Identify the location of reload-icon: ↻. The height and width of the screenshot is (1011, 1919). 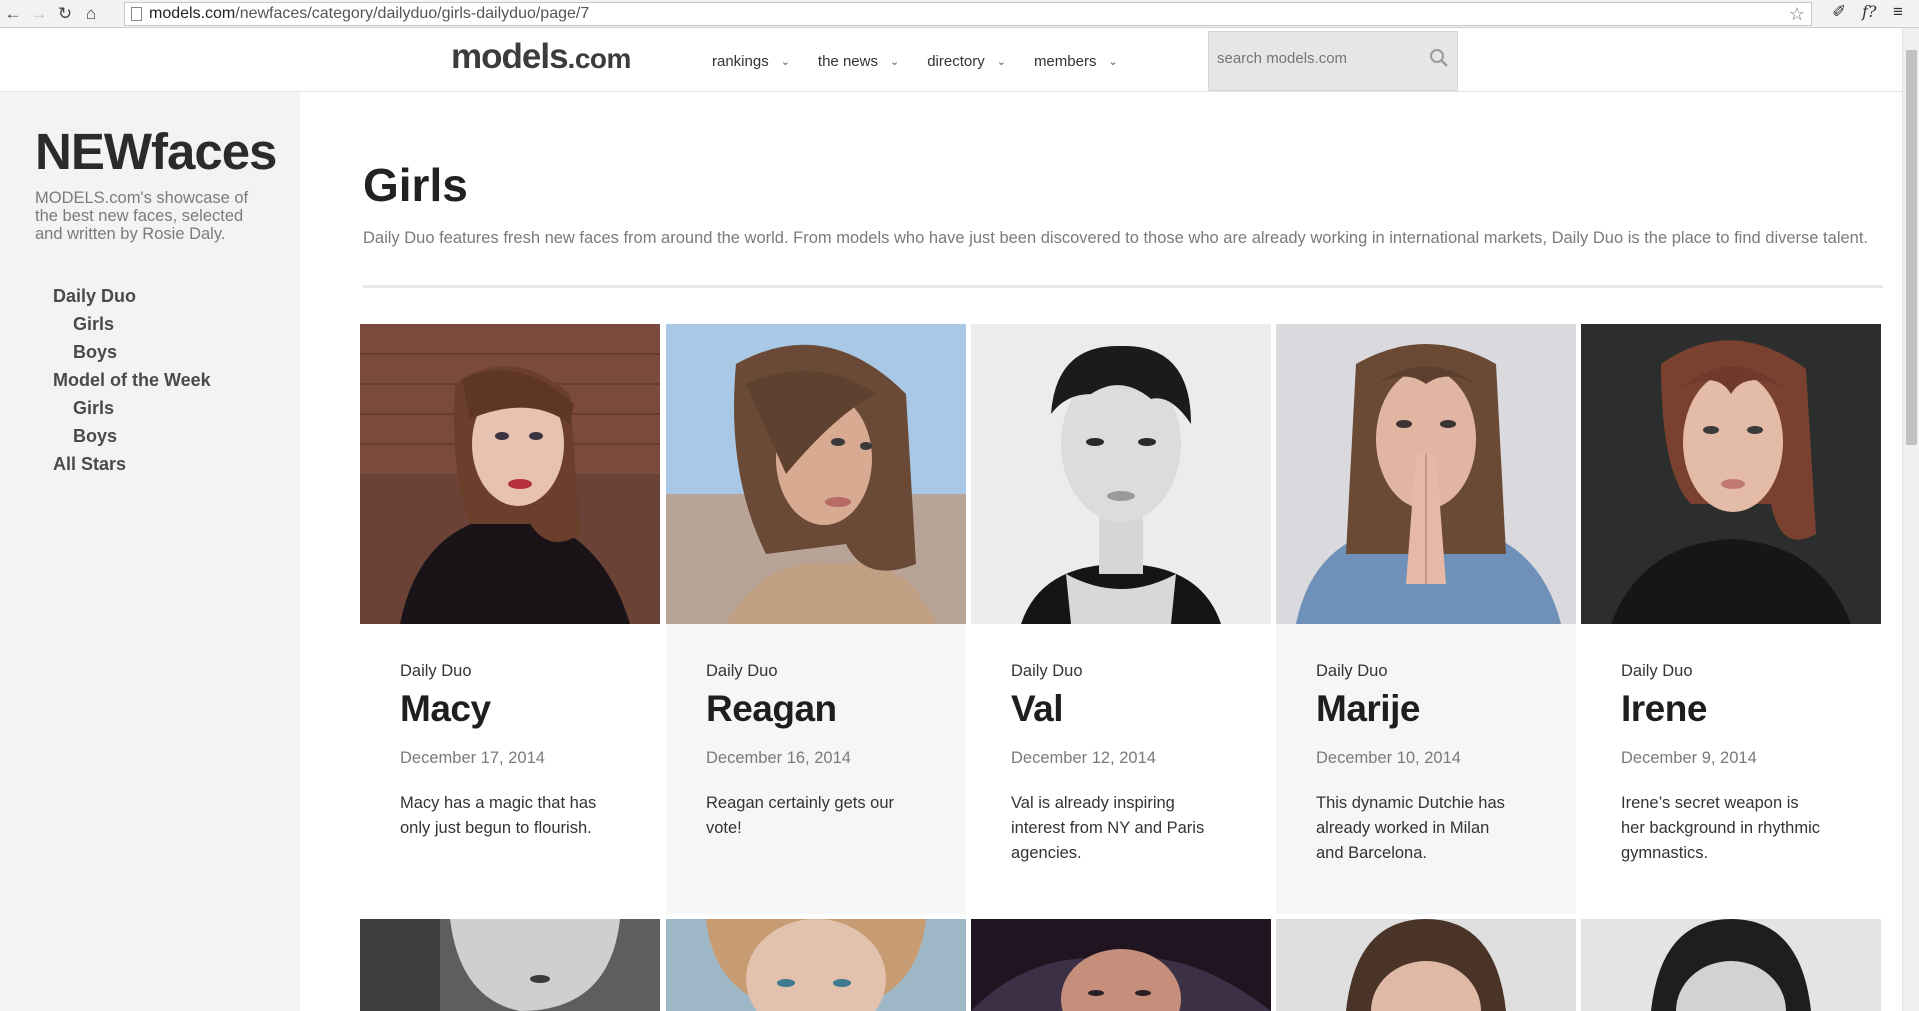
(65, 14).